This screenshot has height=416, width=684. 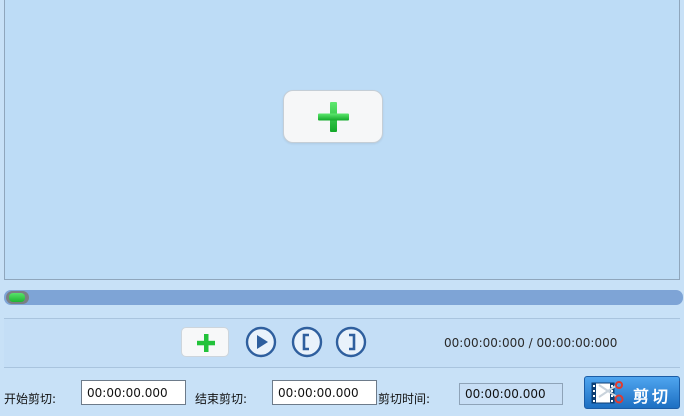 What do you see at coordinates (221, 399) in the screenshot?
I see `end-cut-label: 结束剪切:` at bounding box center [221, 399].